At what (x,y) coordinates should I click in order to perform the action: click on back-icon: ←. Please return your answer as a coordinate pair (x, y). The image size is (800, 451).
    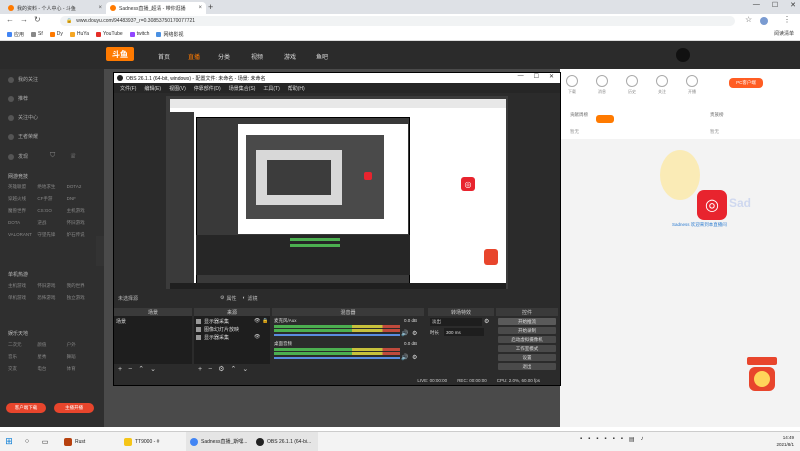
    Looking at the image, I should click on (10, 19).